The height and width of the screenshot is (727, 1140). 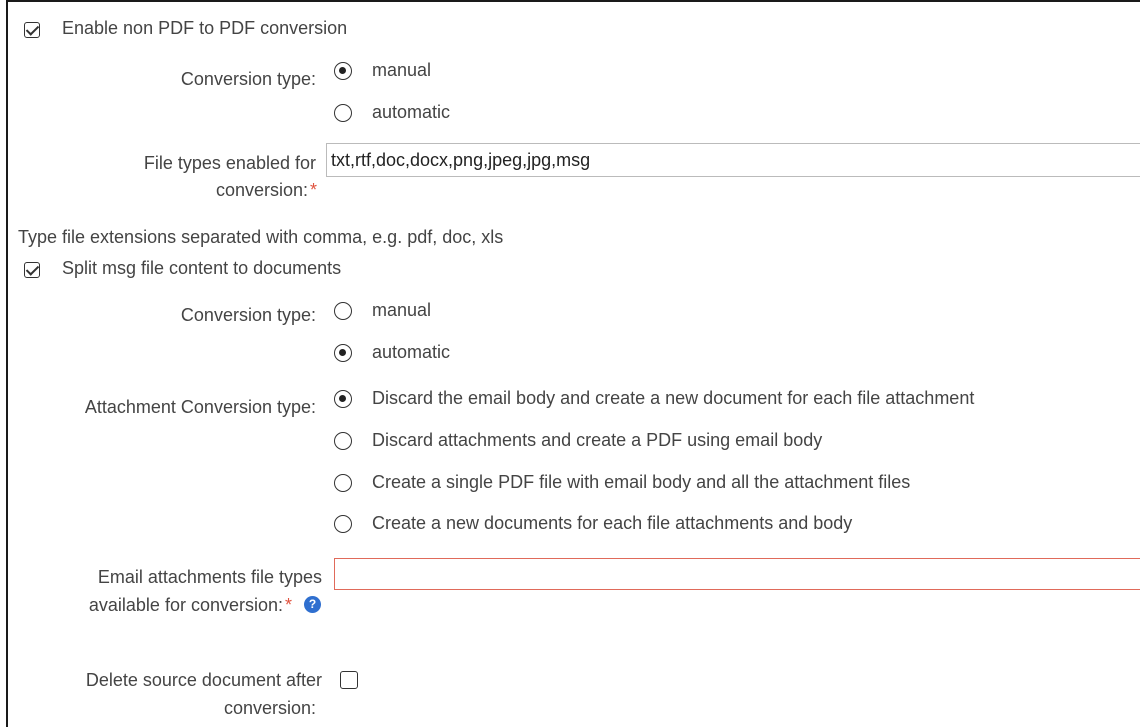 What do you see at coordinates (411, 112) in the screenshot?
I see `conversion-type-automatic-label: automatic` at bounding box center [411, 112].